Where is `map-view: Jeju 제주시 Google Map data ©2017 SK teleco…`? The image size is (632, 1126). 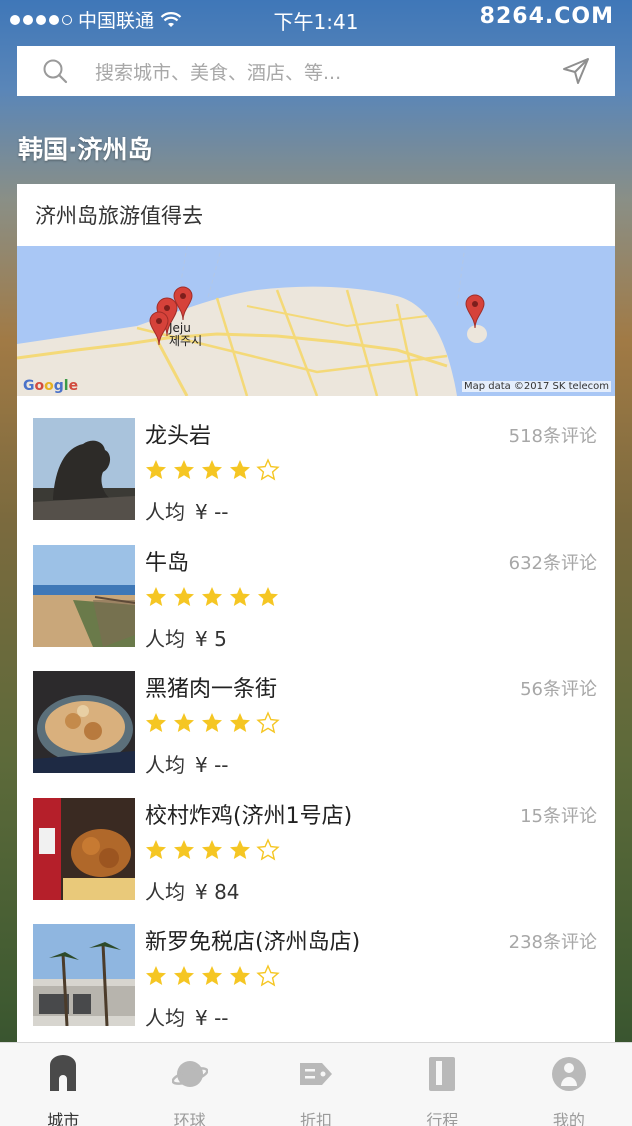 map-view: Jeju 제주시 Google Map data ©2017 SK teleco… is located at coordinates (316, 321).